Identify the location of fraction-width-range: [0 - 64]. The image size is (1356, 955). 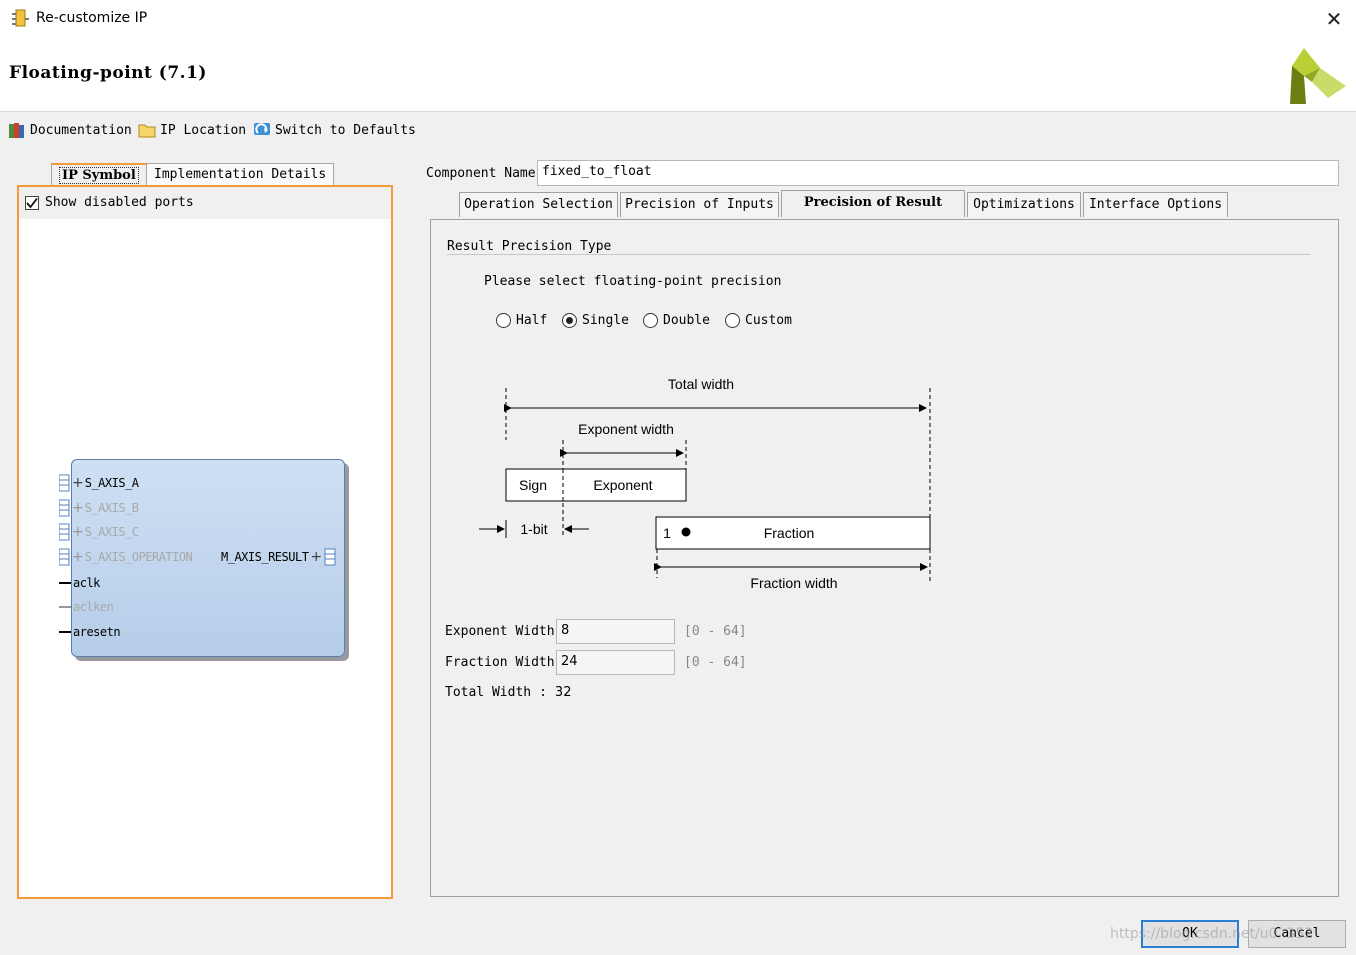
(715, 662).